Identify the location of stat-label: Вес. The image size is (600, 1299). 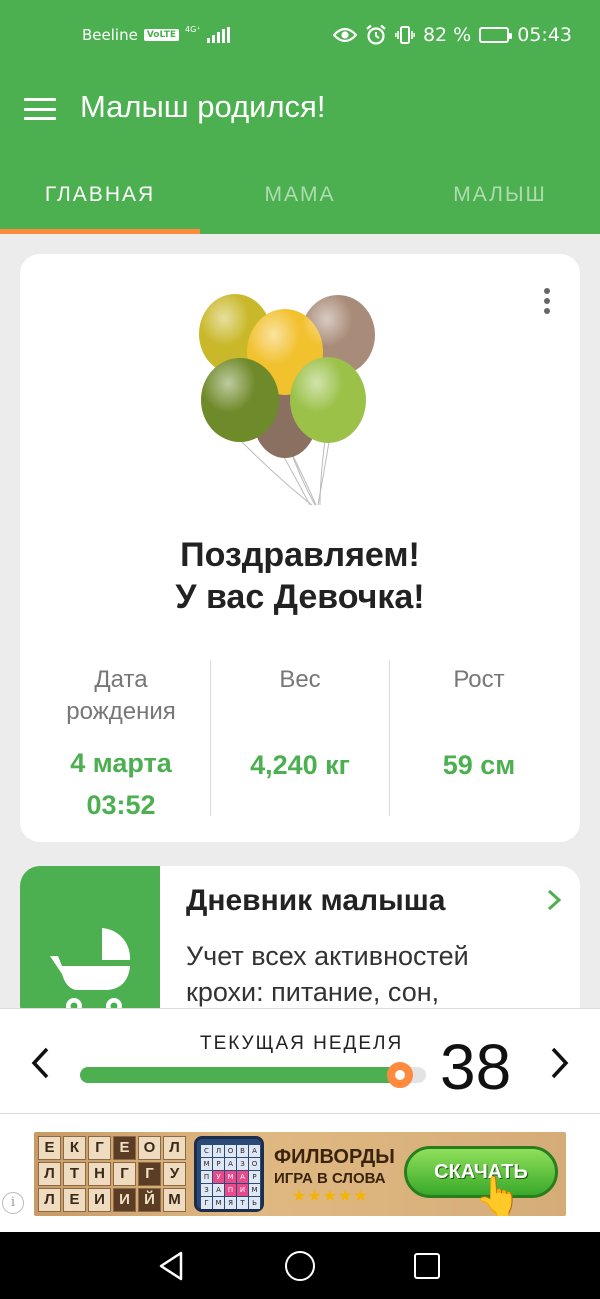
(300, 679).